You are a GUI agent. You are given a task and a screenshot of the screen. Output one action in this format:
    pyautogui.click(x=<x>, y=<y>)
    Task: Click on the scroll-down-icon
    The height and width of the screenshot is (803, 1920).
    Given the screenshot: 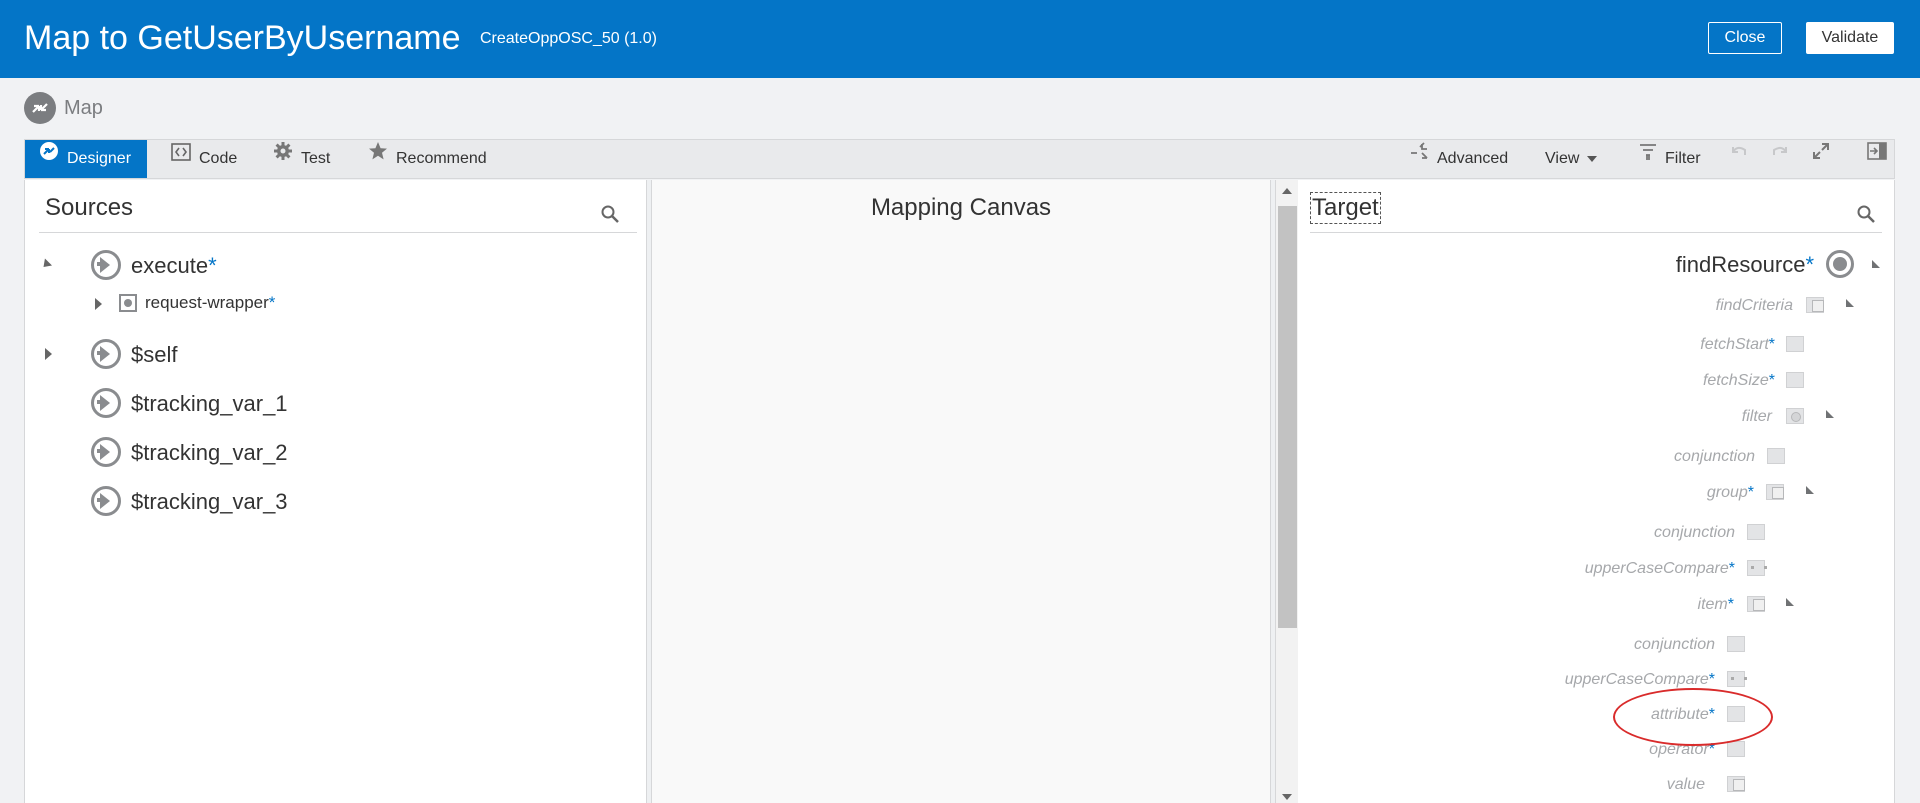 What is the action you would take?
    pyautogui.click(x=1287, y=797)
    